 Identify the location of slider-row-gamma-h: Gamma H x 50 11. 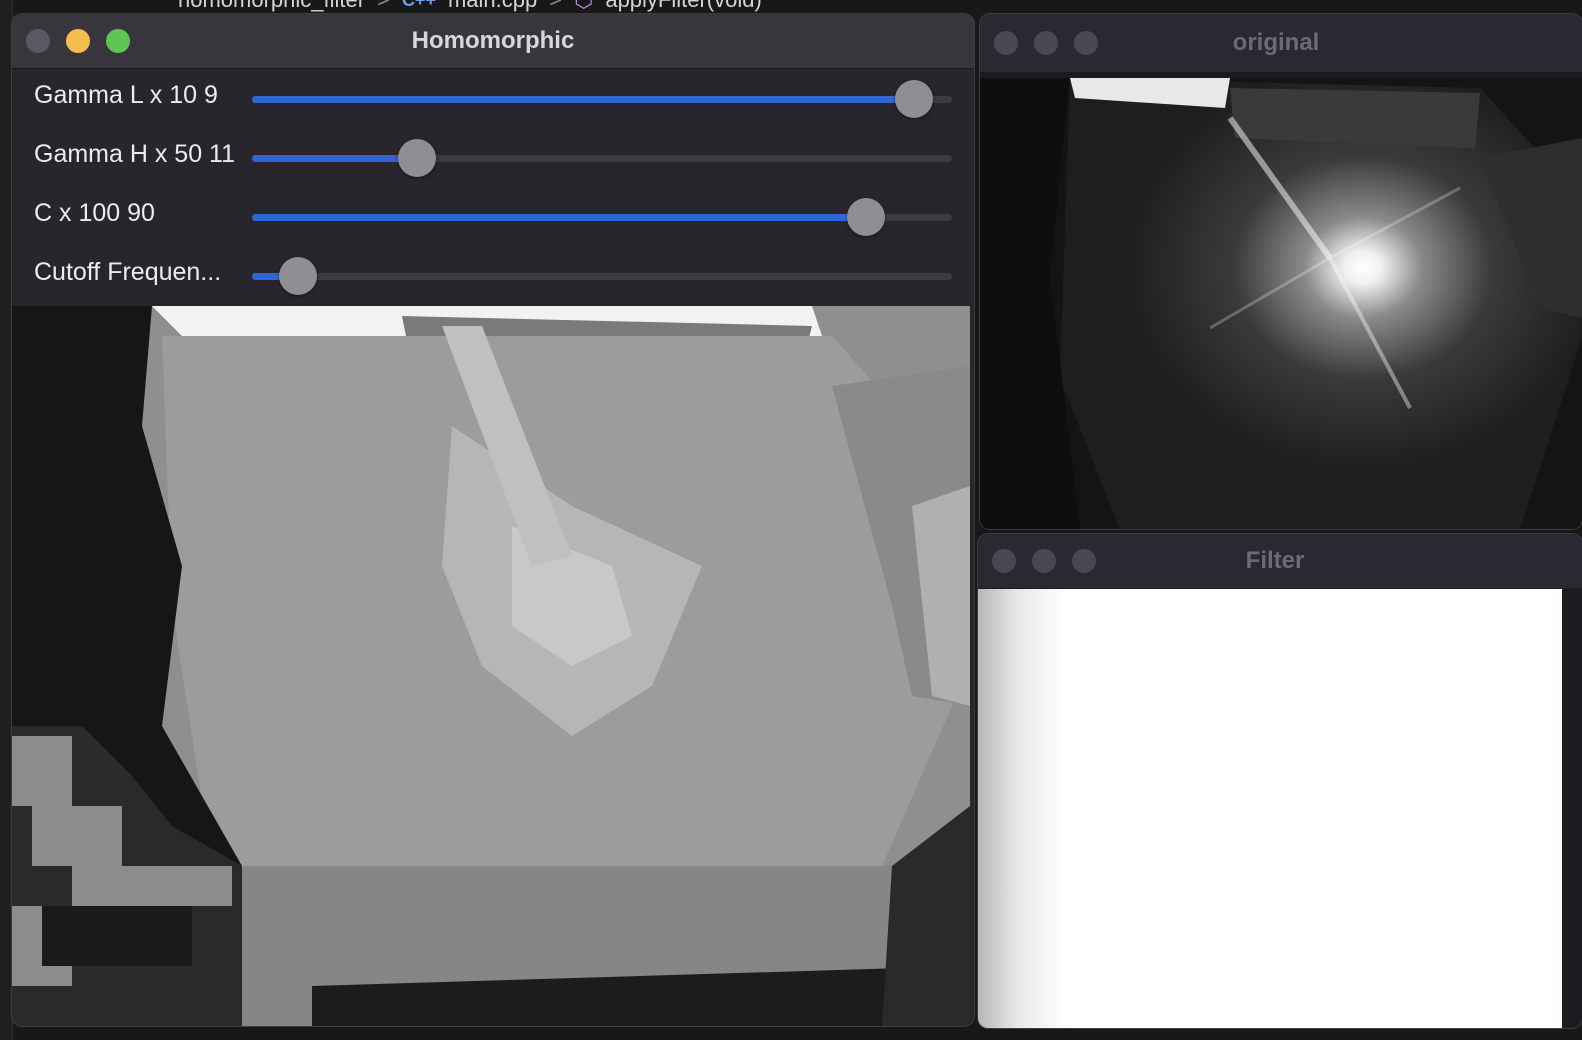
(493, 158).